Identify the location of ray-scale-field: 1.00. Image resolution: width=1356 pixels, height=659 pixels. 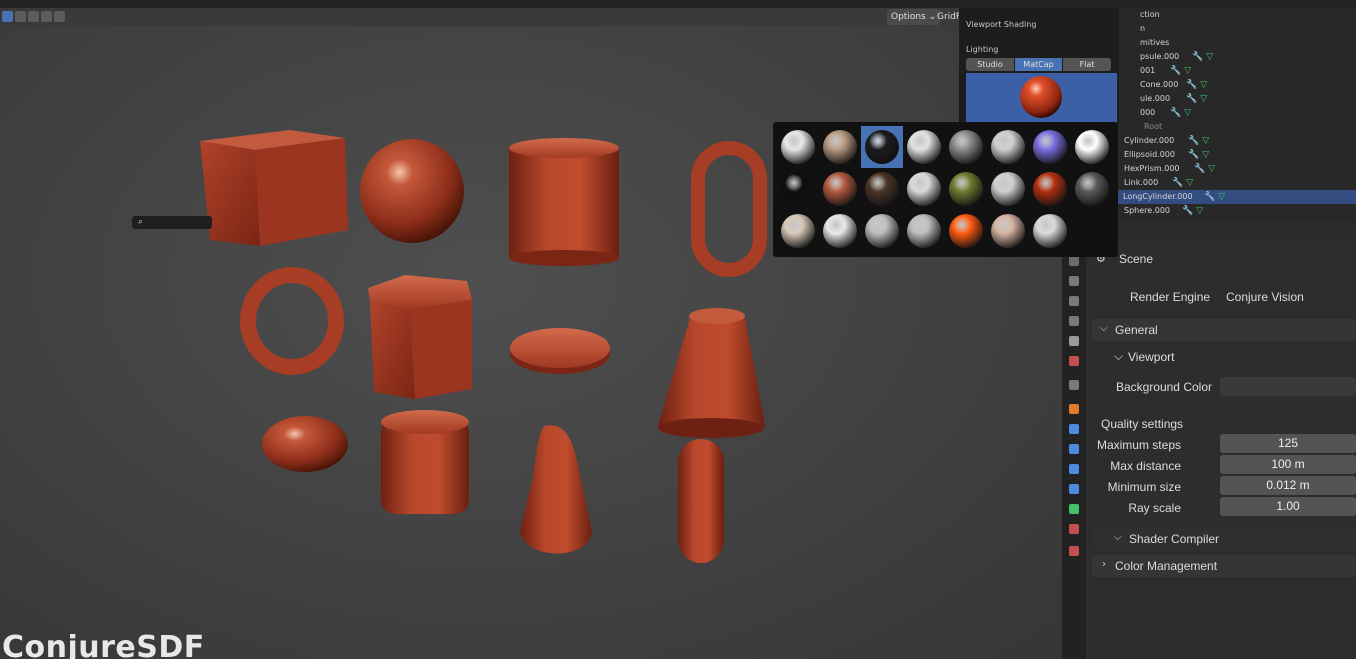
(1288, 506).